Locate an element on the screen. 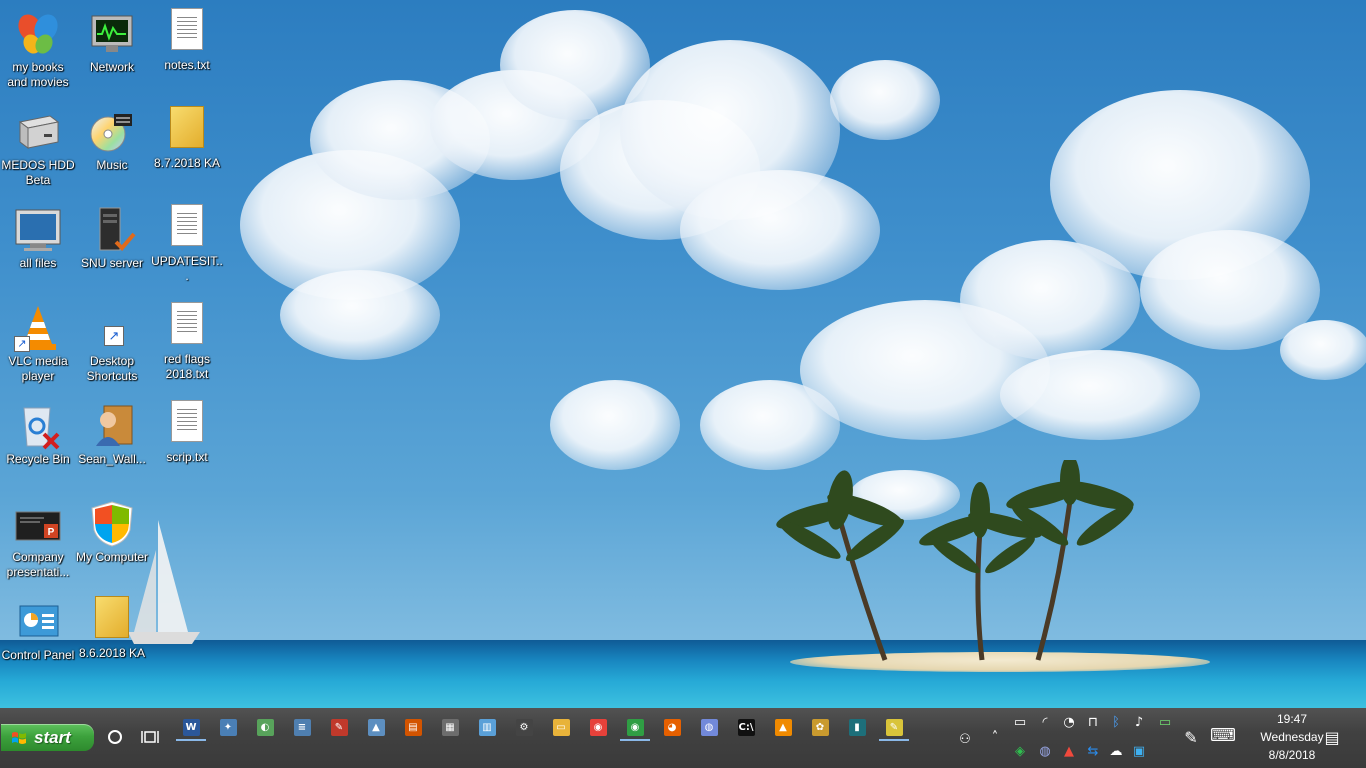 This screenshot has width=1366, height=768. cortana-circle-icon is located at coordinates (115, 737).